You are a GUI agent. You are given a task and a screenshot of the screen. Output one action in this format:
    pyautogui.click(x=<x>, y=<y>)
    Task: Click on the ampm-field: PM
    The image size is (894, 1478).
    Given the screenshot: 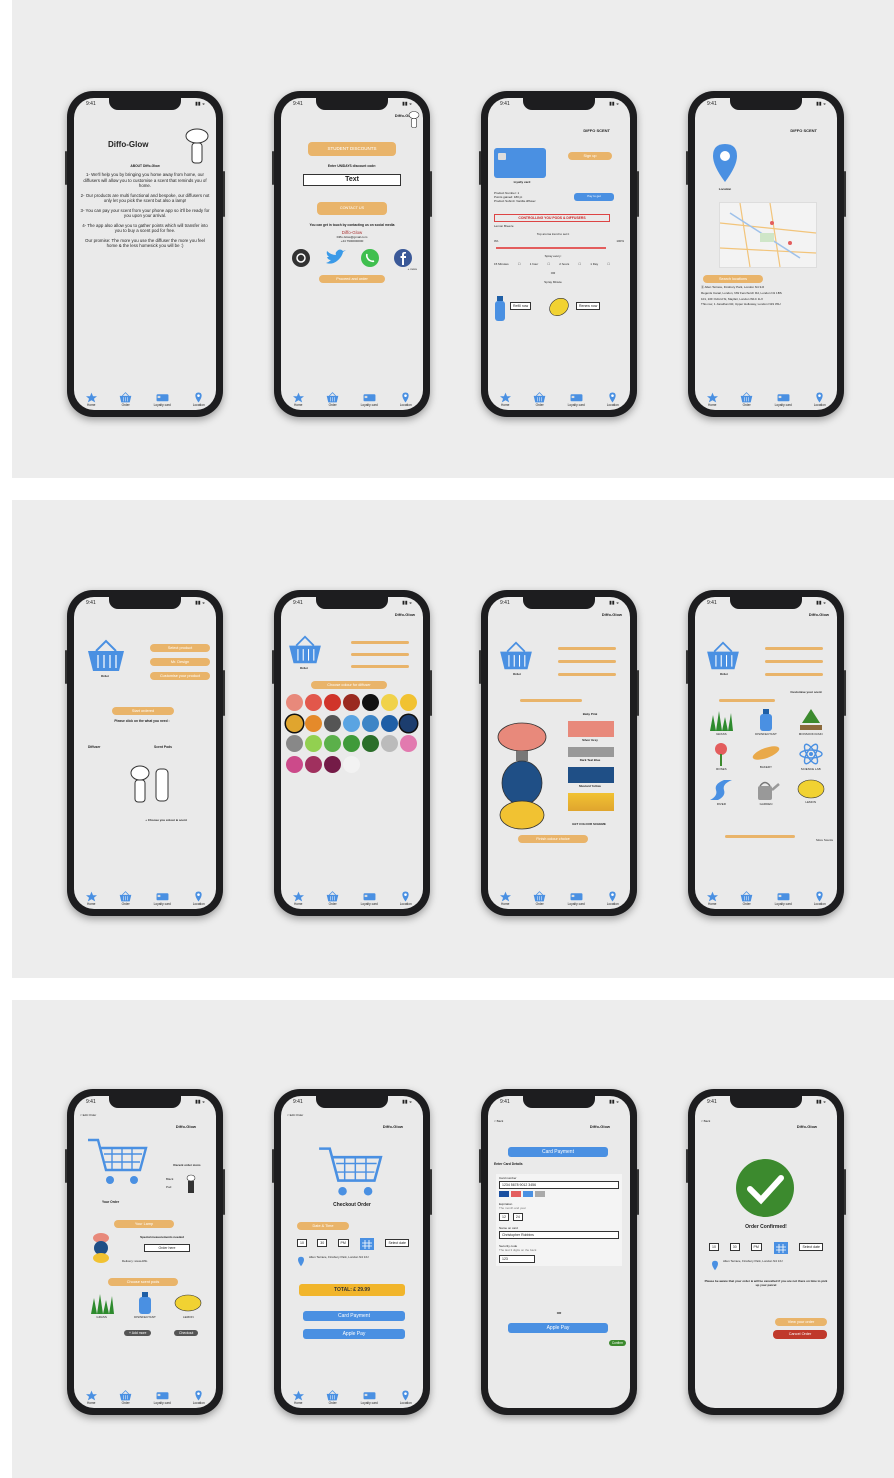 What is the action you would take?
    pyautogui.click(x=343, y=1243)
    